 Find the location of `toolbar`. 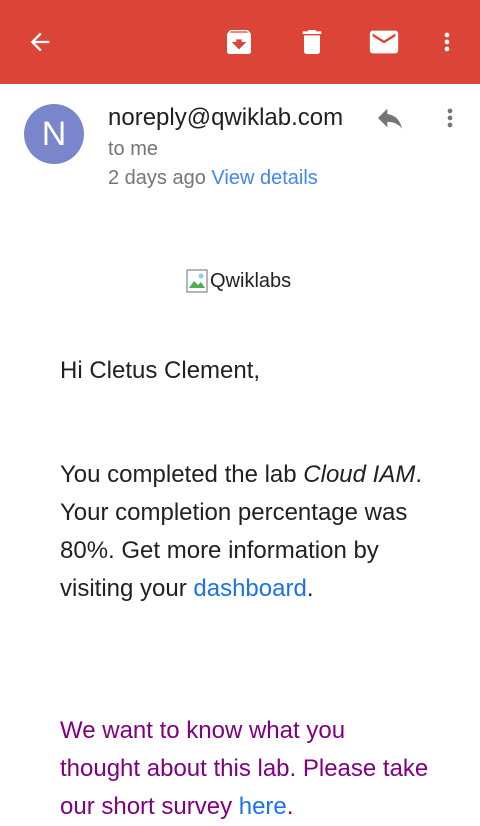

toolbar is located at coordinates (240, 42).